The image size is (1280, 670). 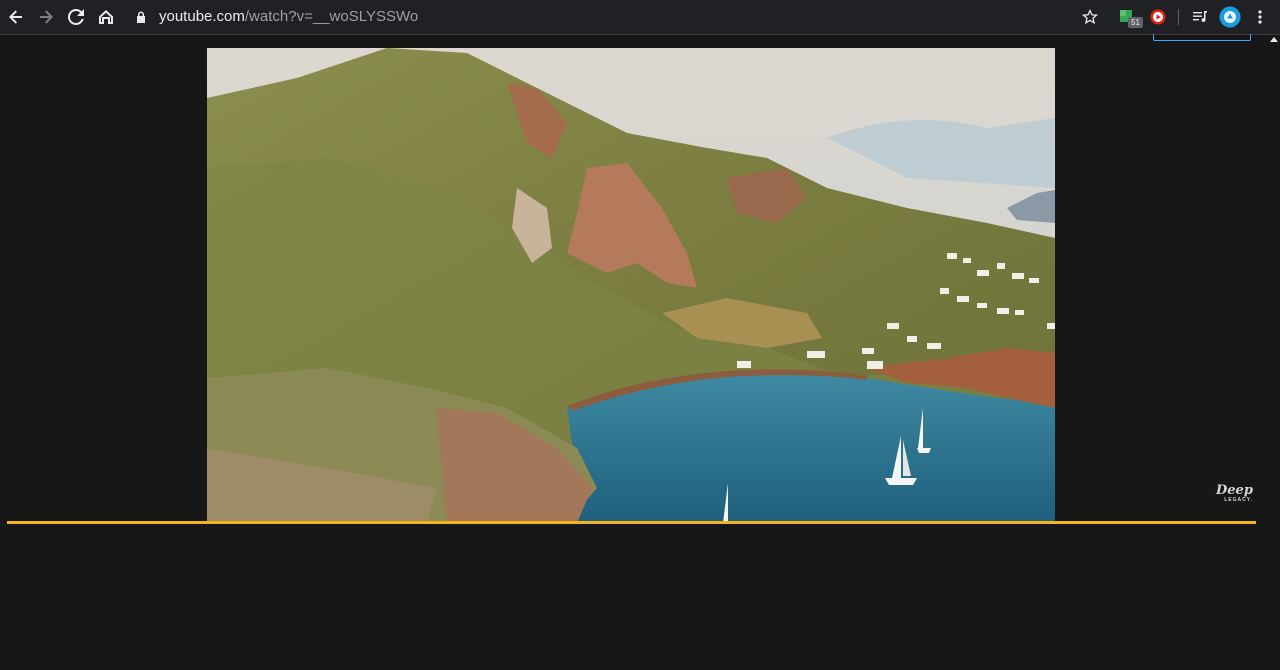 What do you see at coordinates (1200, 17) in the screenshot?
I see `media-control-icon` at bounding box center [1200, 17].